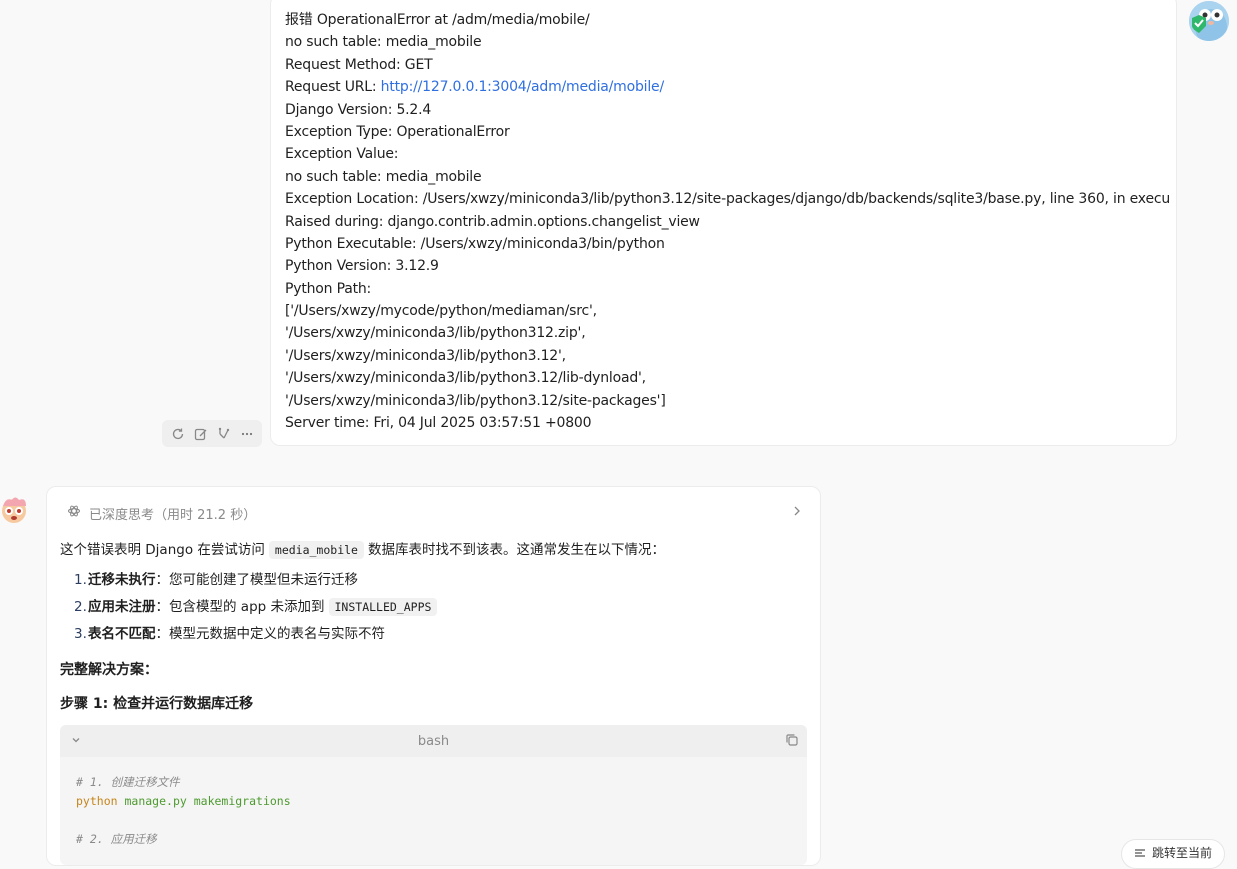 This screenshot has height=869, width=1237. I want to click on message-actions, so click(212, 433).